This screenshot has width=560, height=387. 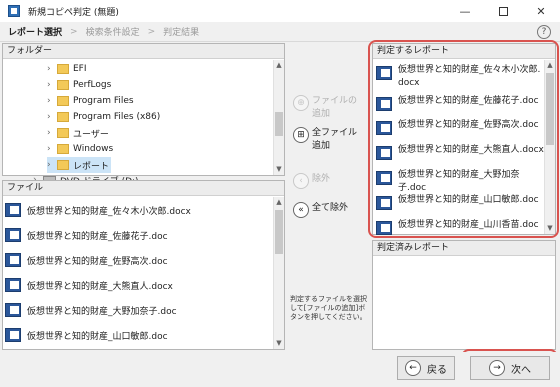 What do you see at coordinates (278, 273) in the screenshot?
I see `file-scrollbar: ▲ ▼` at bounding box center [278, 273].